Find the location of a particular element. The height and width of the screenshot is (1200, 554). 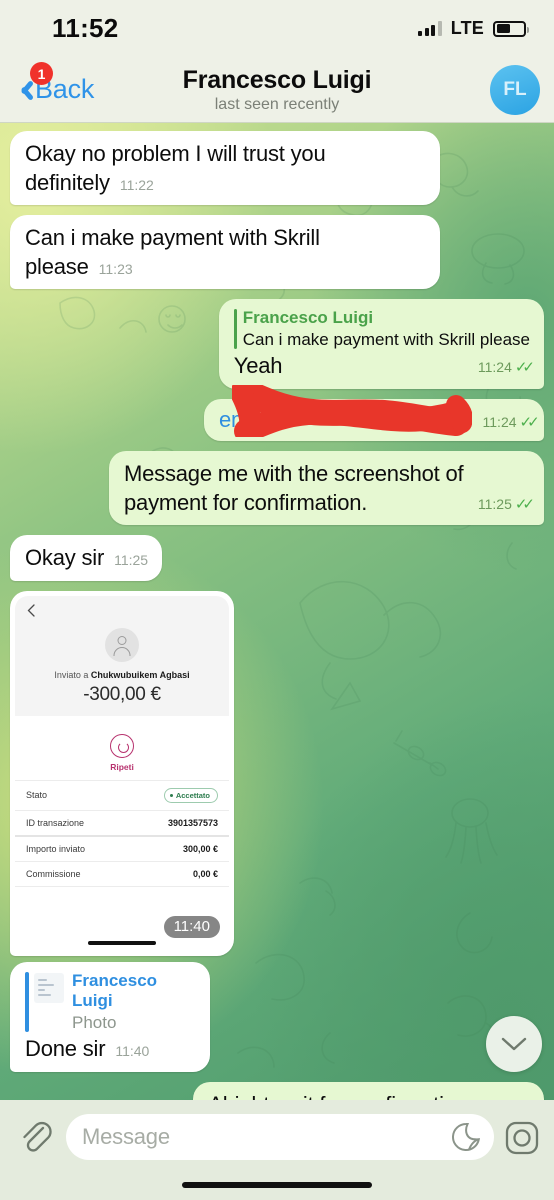

message-row: emxxxxxxxxxxxxxxxxxxxm11:24✓✓ is located at coordinates (277, 413).